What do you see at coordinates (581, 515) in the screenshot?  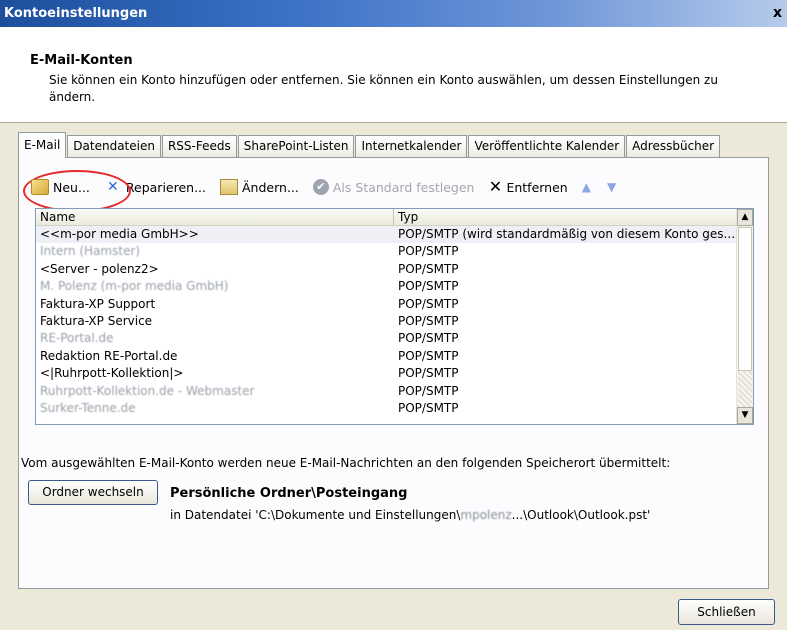 I see `data-file-suffix: ...\Outlook\Outlook.pst'` at bounding box center [581, 515].